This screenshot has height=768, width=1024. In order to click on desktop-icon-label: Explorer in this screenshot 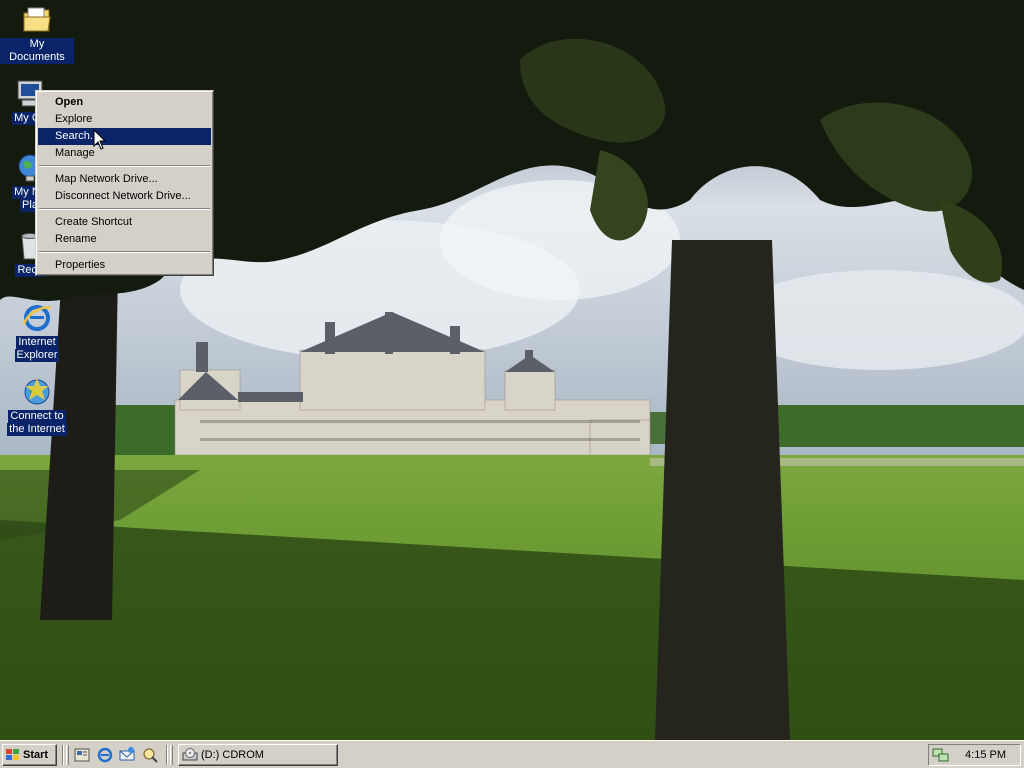, I will do `click(37, 355)`.